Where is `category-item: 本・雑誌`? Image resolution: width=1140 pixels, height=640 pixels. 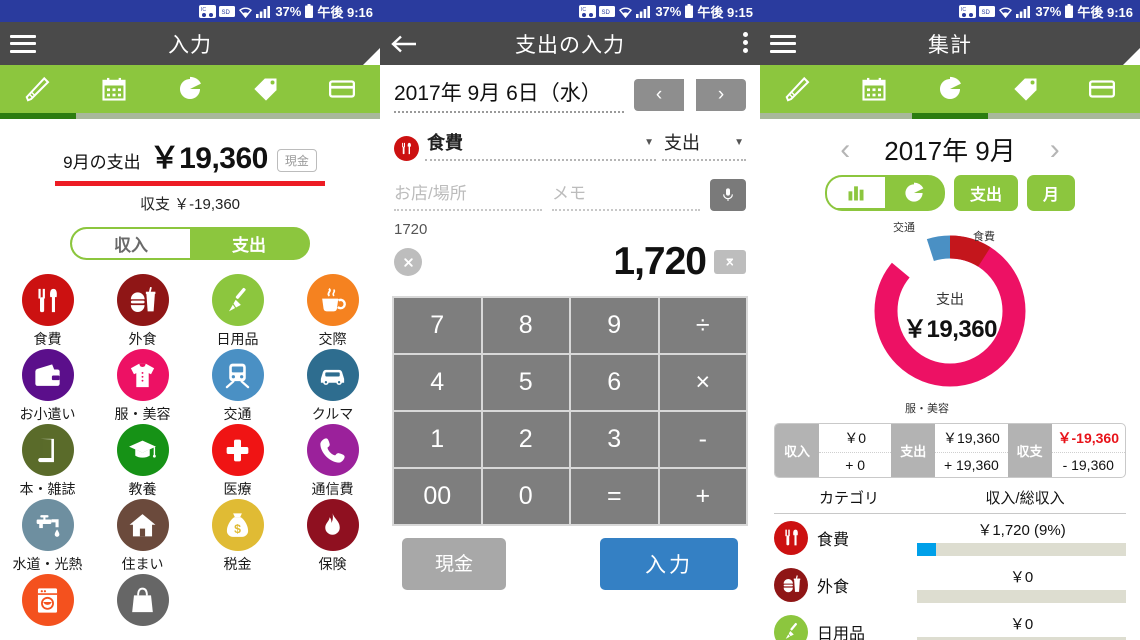 category-item: 本・雑誌 is located at coordinates (47, 460).